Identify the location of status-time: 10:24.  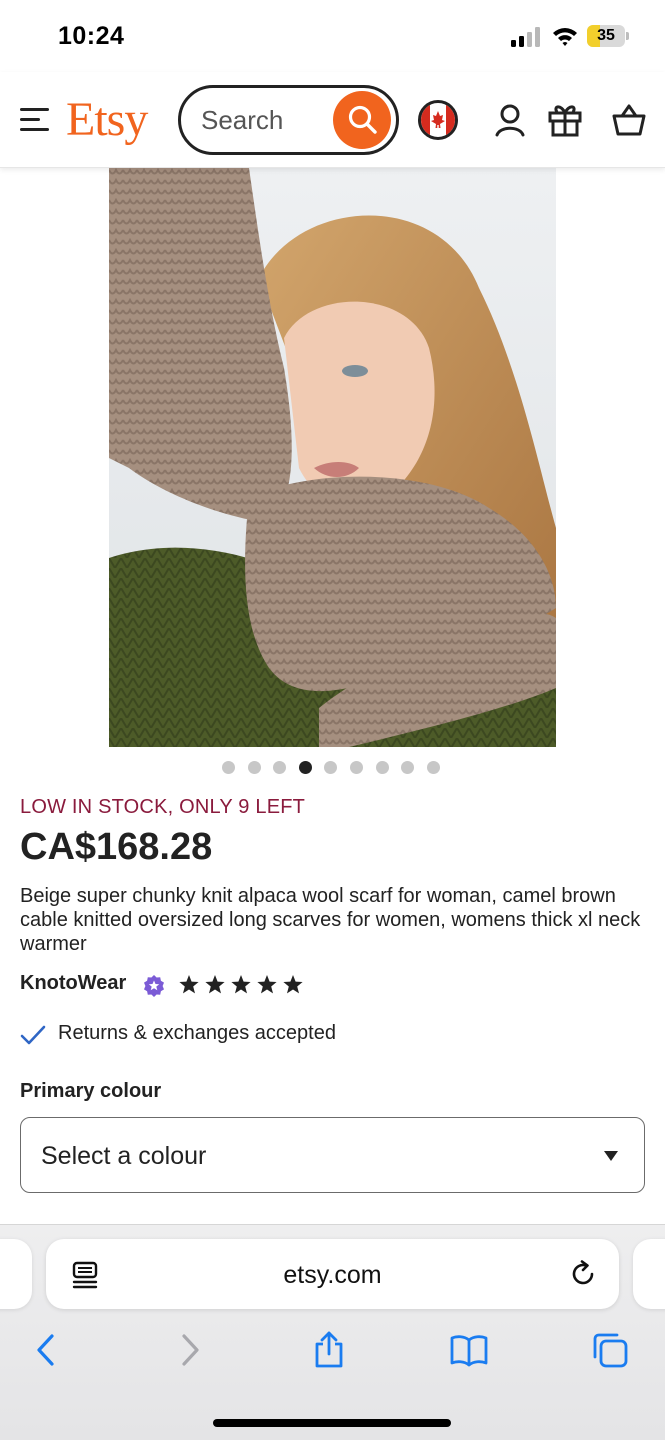
(91, 36).